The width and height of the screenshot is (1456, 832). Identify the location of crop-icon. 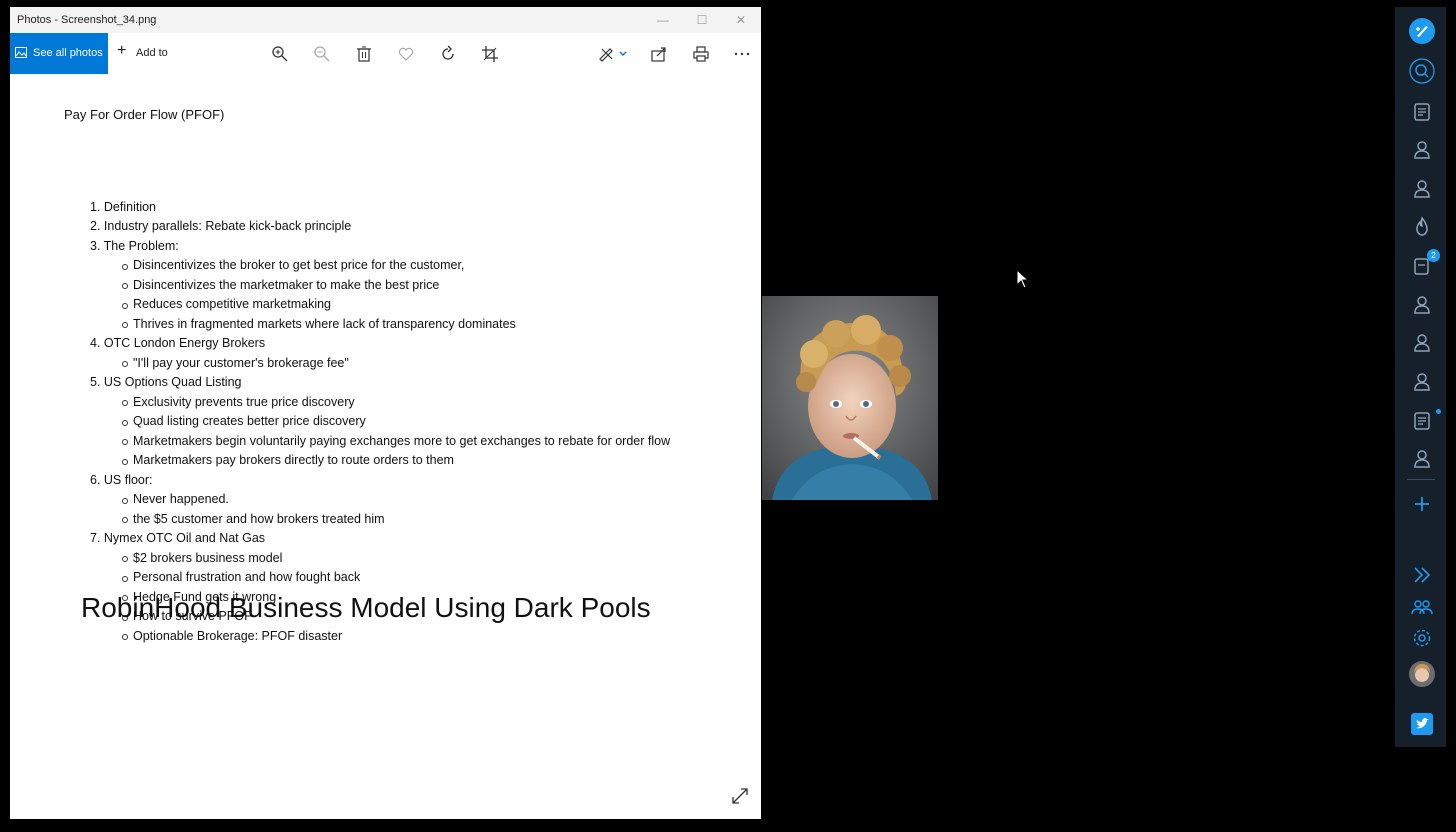
(490, 54).